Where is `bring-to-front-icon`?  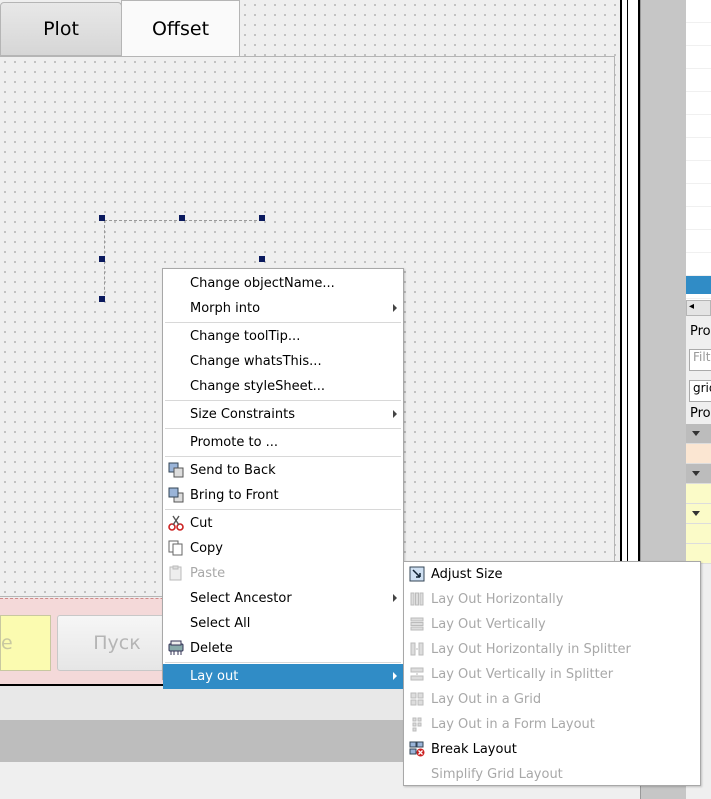
bring-to-front-icon is located at coordinates (176, 495).